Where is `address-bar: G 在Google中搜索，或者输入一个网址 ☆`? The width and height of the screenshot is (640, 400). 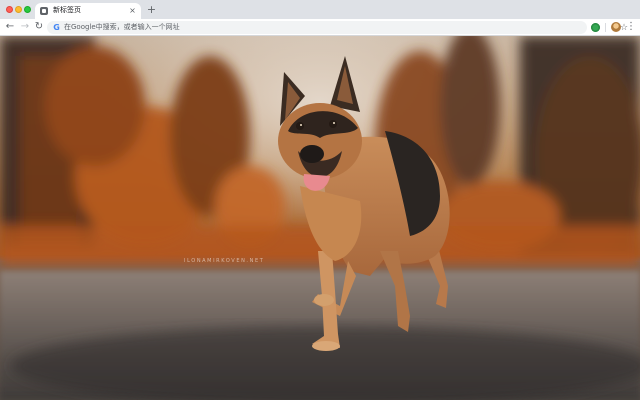 address-bar: G 在Google中搜索，或者输入一个网址 ☆ is located at coordinates (337, 27).